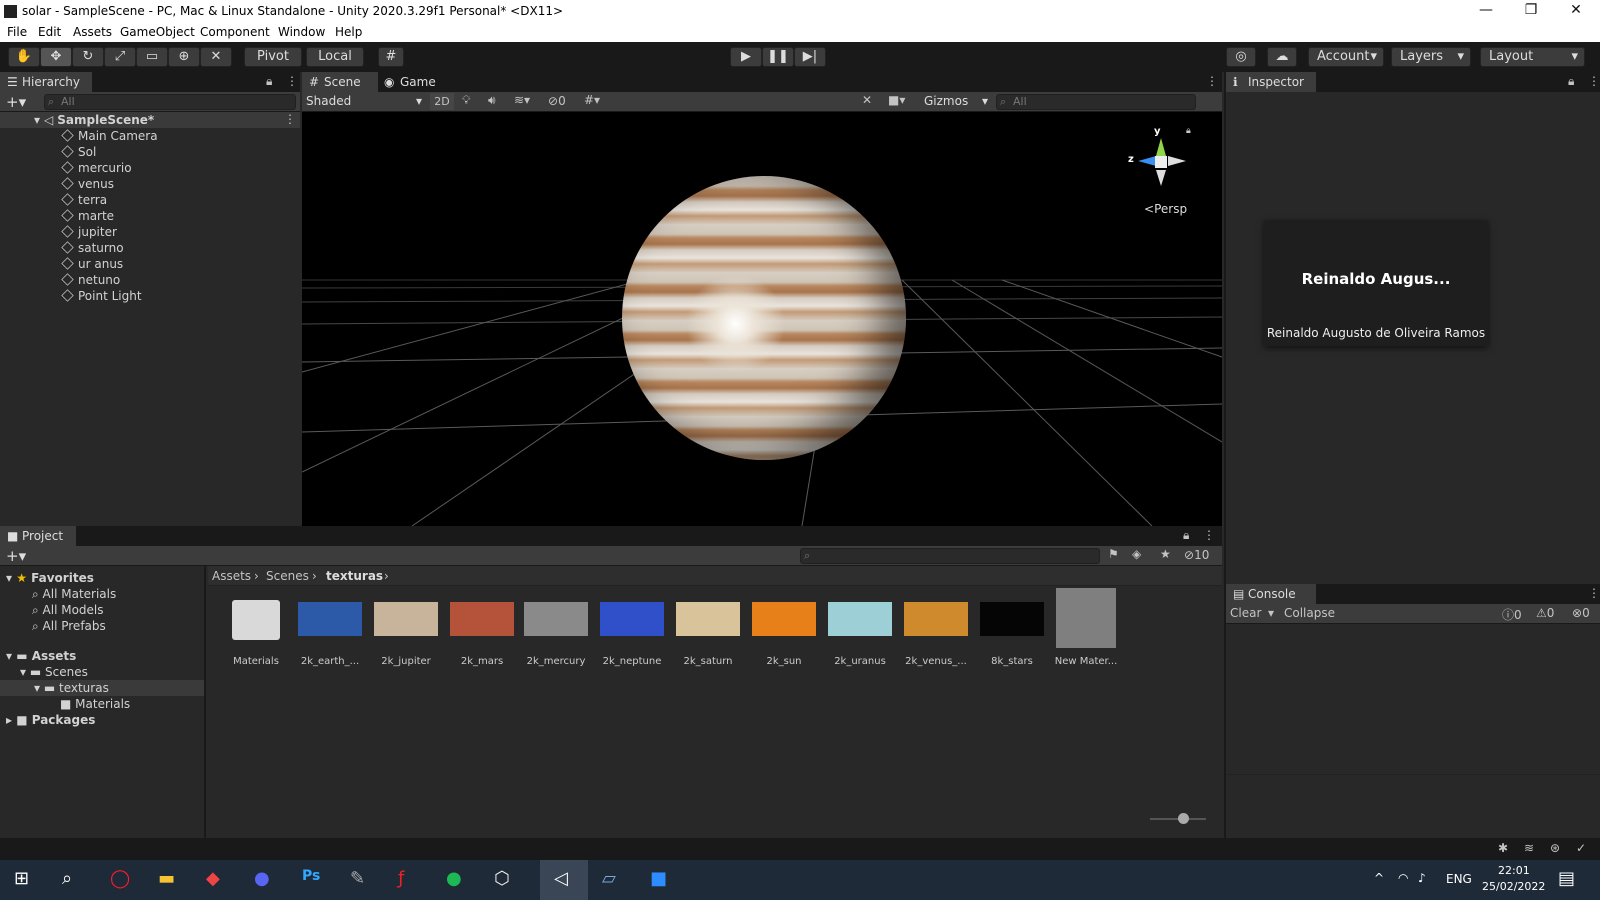 This screenshot has height=900, width=1600. What do you see at coordinates (354, 576) in the screenshot?
I see `breadcrumb-texturas: texturas` at bounding box center [354, 576].